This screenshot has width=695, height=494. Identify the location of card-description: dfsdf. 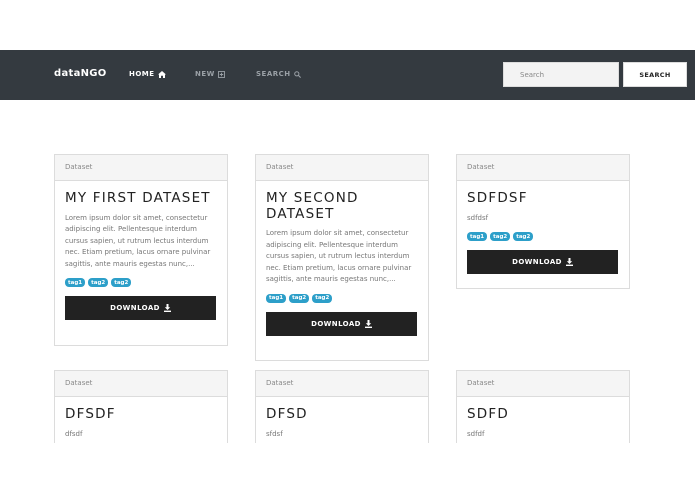
(74, 433).